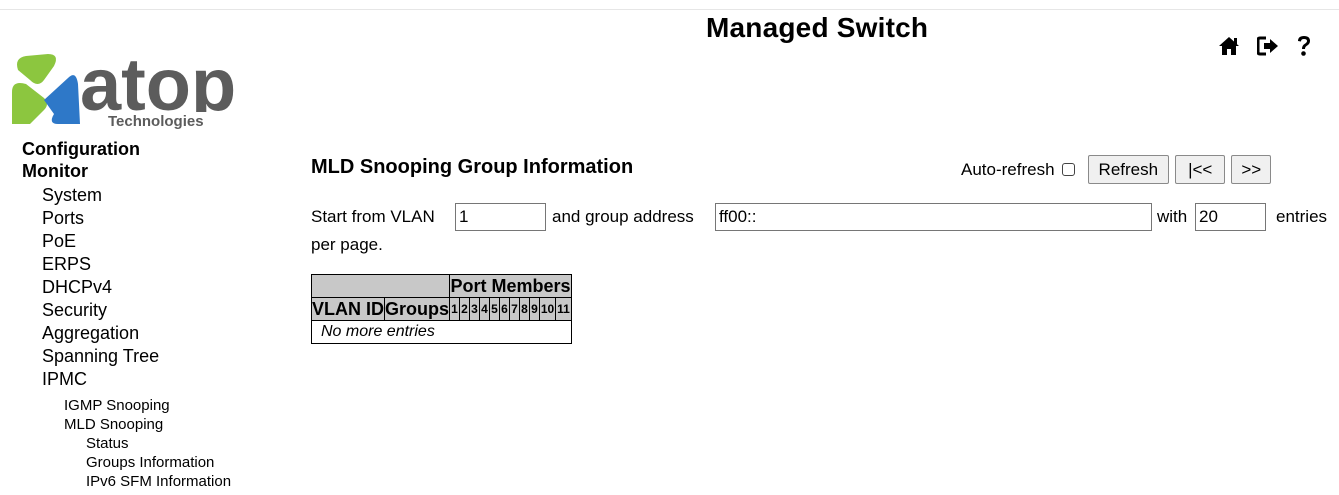  I want to click on port-header-4: 4, so click(485, 309).